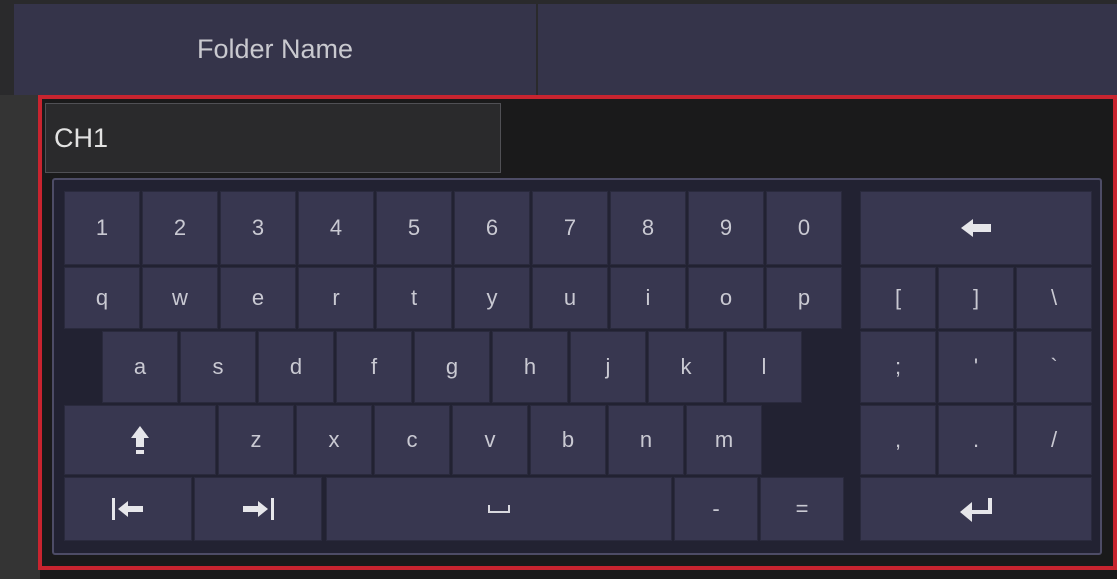 This screenshot has width=1117, height=579. Describe the element at coordinates (20, 337) in the screenshot. I see `left-edge-strip` at that location.